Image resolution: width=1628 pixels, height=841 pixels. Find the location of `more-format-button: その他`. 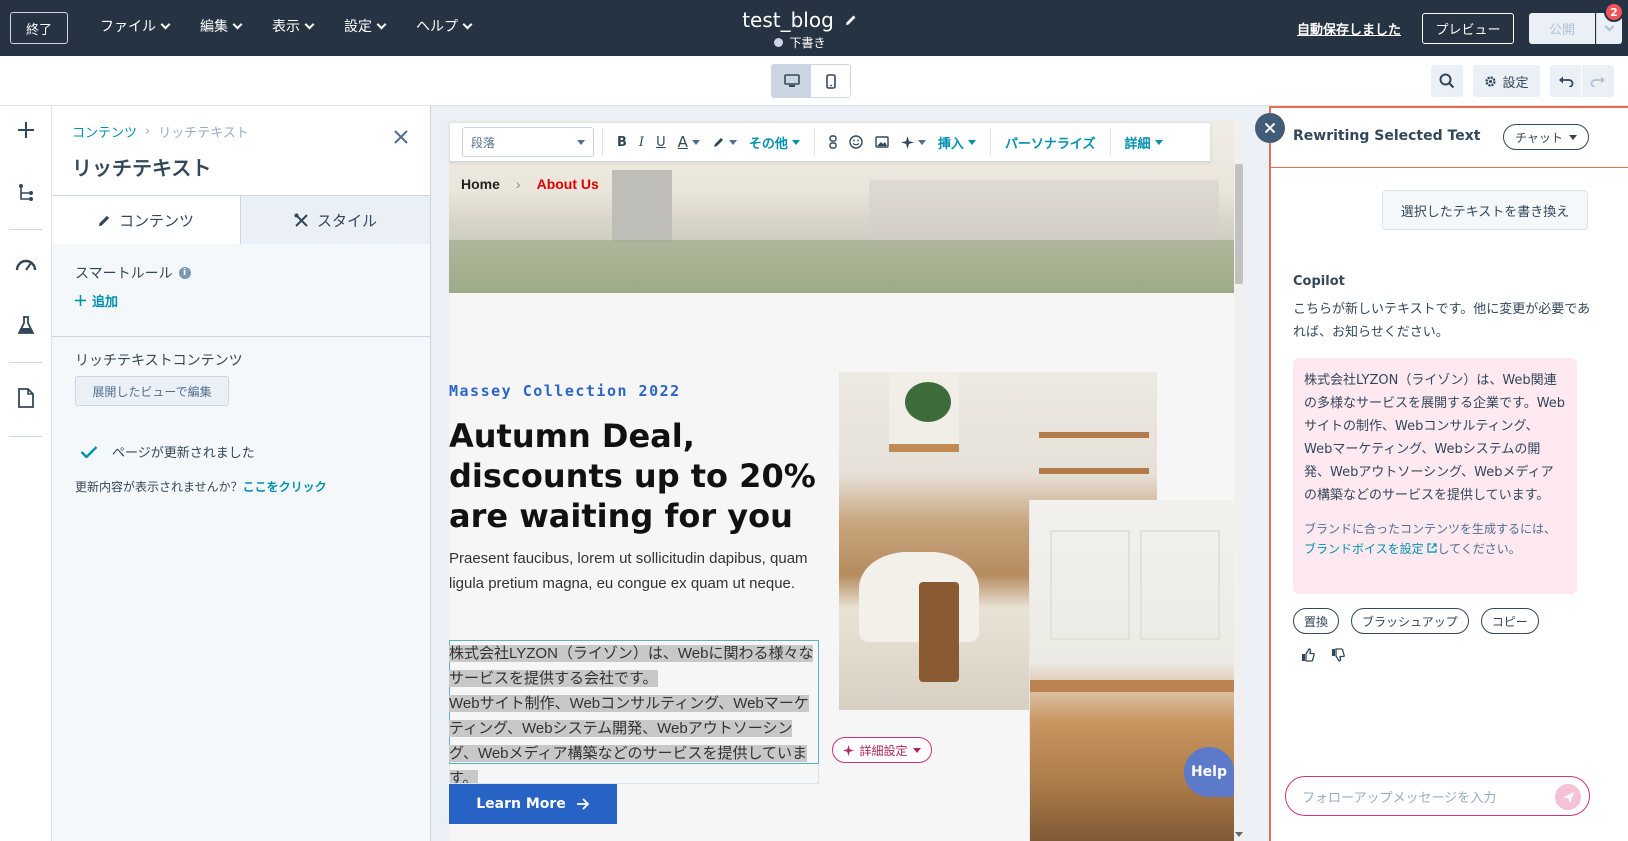

more-format-button: その他 is located at coordinates (774, 142).